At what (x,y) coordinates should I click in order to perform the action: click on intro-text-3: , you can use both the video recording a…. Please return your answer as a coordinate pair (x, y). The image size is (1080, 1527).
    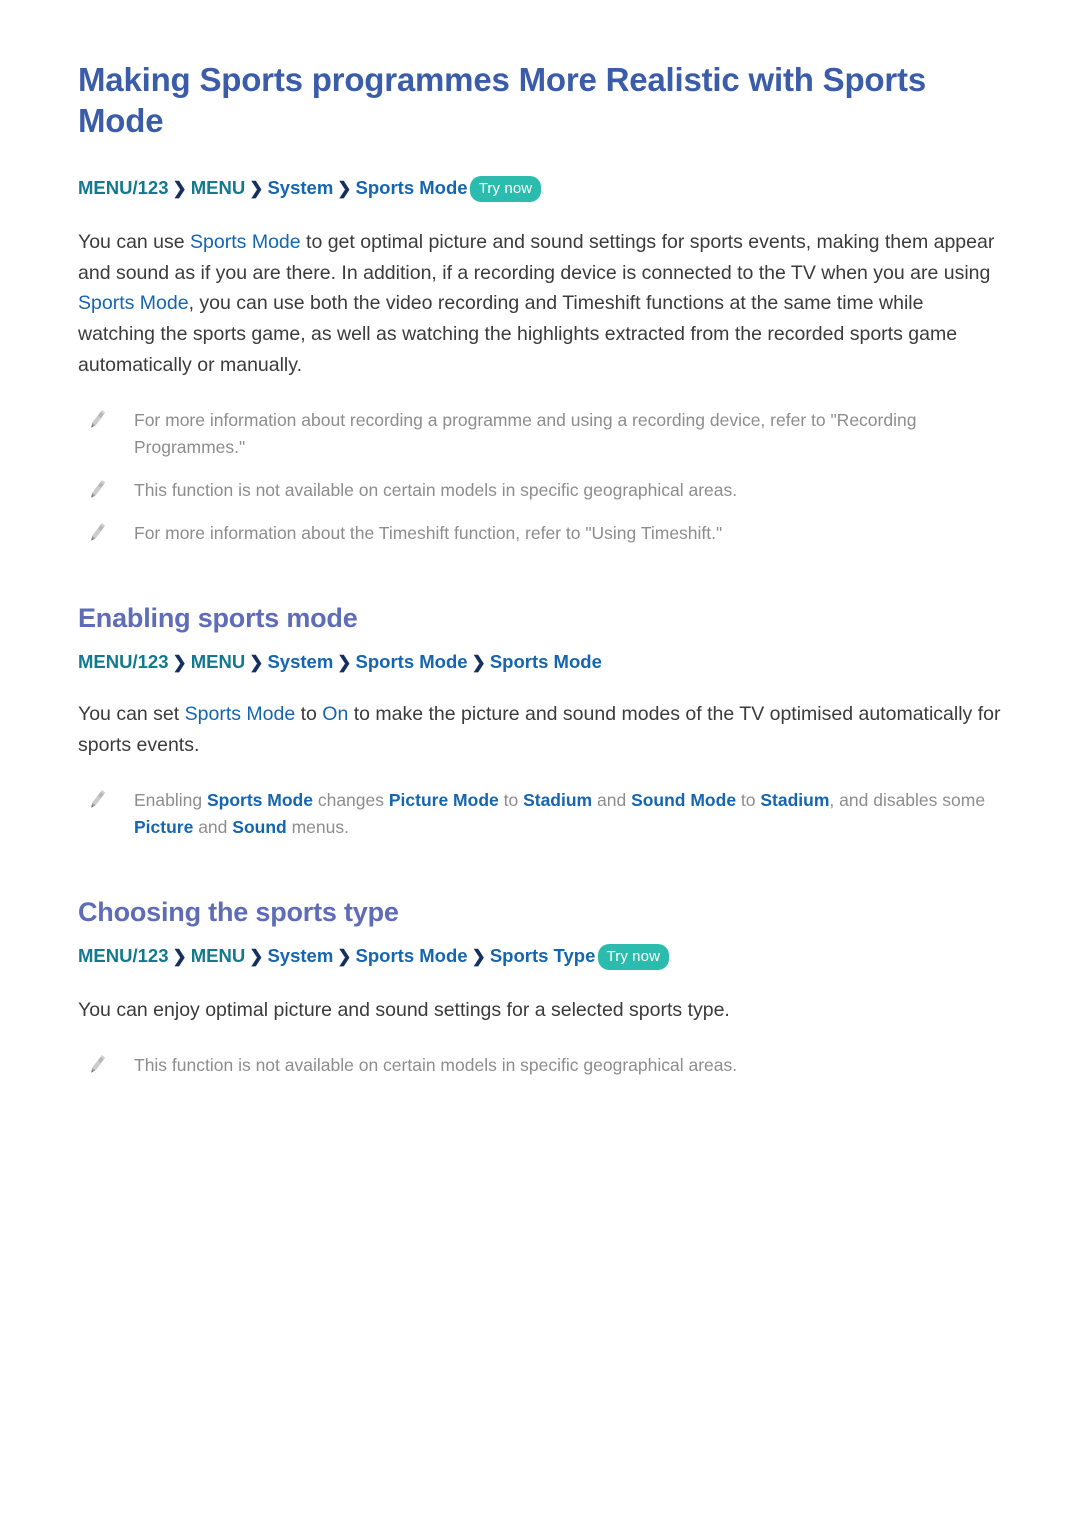
    Looking at the image, I should click on (518, 334).